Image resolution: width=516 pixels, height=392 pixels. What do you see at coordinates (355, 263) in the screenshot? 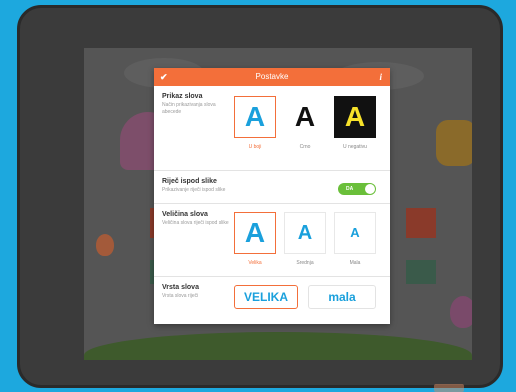
I see `option-label: Mala` at bounding box center [355, 263].